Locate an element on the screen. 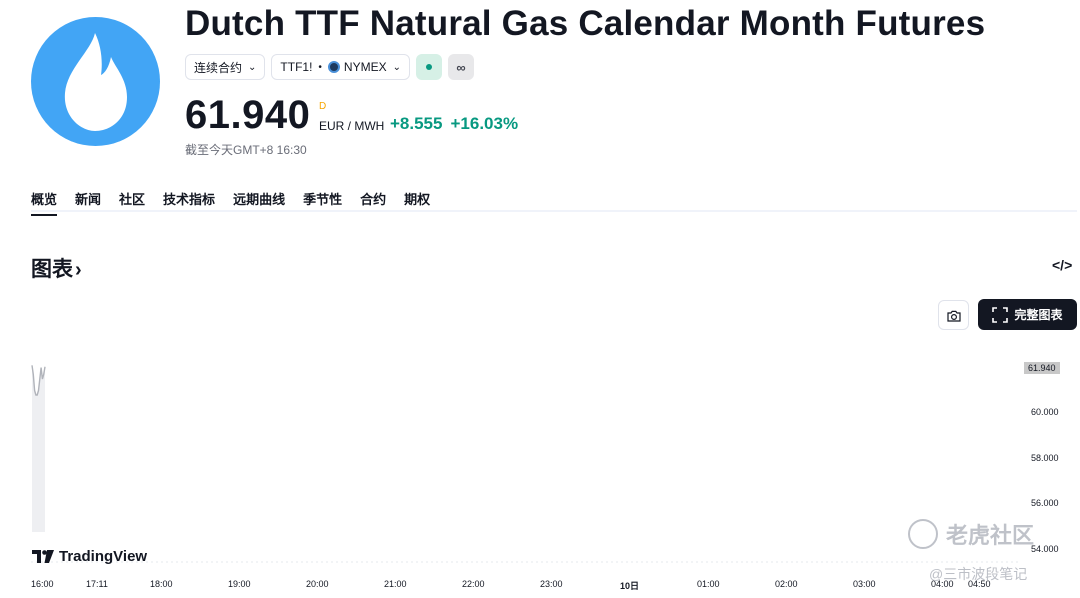 The width and height of the screenshot is (1080, 598). symbol-label: TTF1! is located at coordinates (296, 67).